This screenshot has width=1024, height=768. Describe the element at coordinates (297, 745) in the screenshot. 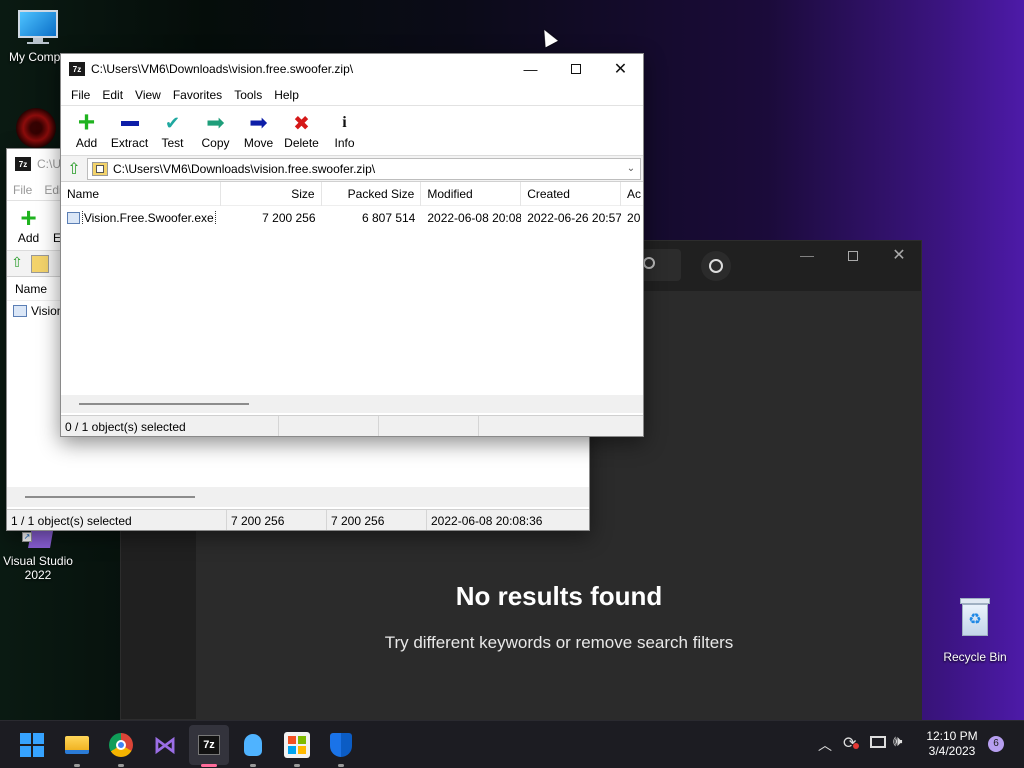

I see `store-icon` at that location.